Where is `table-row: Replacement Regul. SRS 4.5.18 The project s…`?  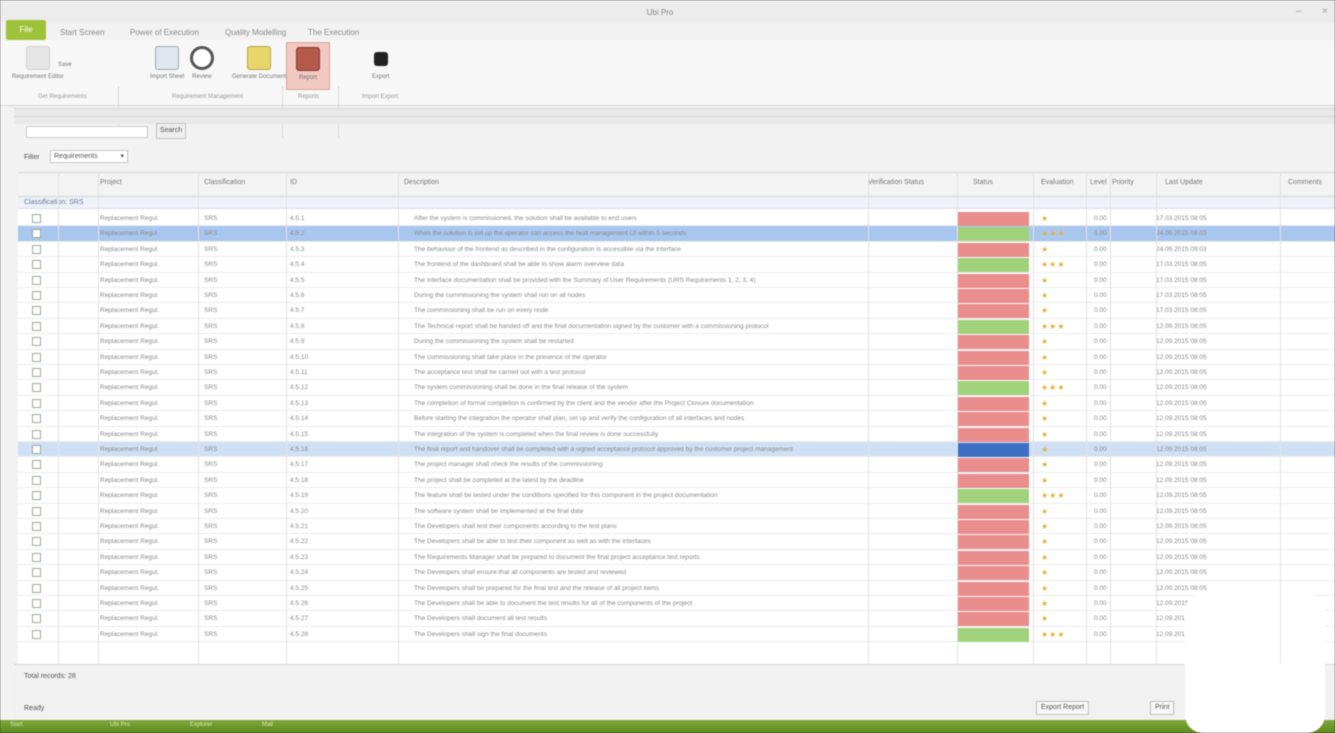 table-row: Replacement Regul. SRS 4.5.18 The project s… is located at coordinates (676, 481).